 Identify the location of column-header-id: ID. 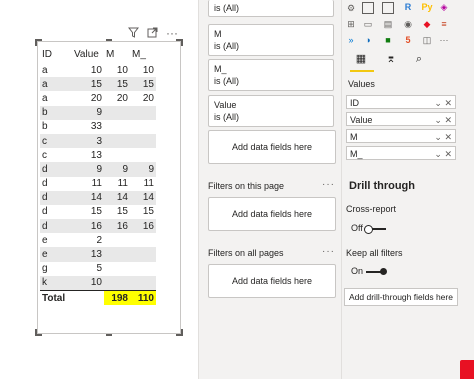
(56, 54).